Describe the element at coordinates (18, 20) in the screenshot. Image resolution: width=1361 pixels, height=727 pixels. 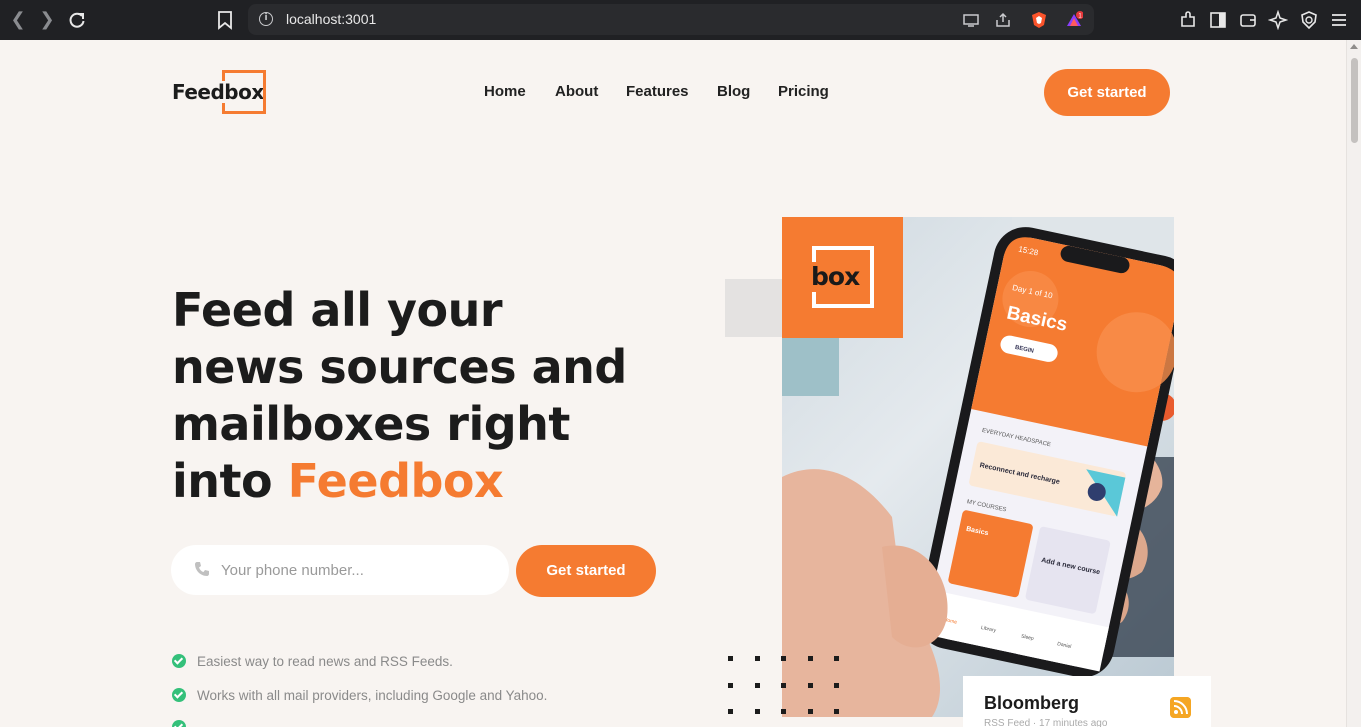
I see `back-icon: ❮` at that location.